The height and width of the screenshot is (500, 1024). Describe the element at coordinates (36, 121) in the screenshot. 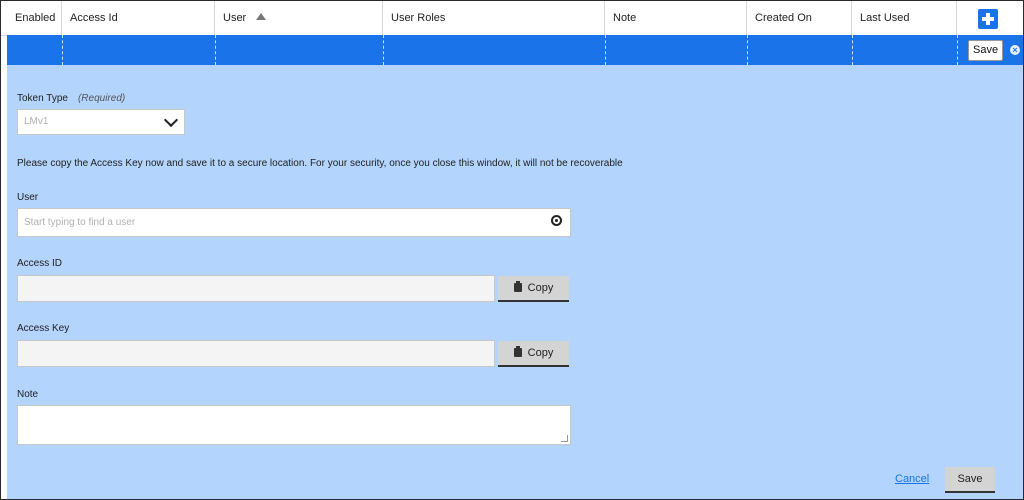

I see `token-type-value: LMv1` at that location.